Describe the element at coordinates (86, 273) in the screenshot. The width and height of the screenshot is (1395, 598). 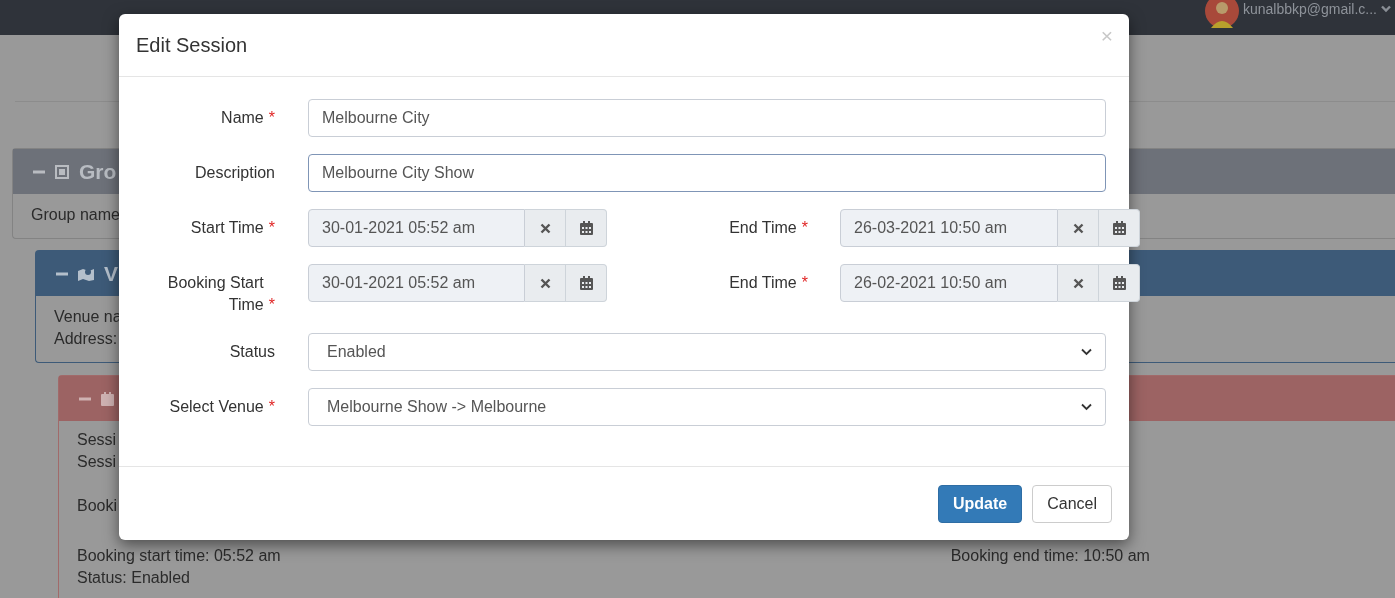
I see `map-marker-icon` at that location.